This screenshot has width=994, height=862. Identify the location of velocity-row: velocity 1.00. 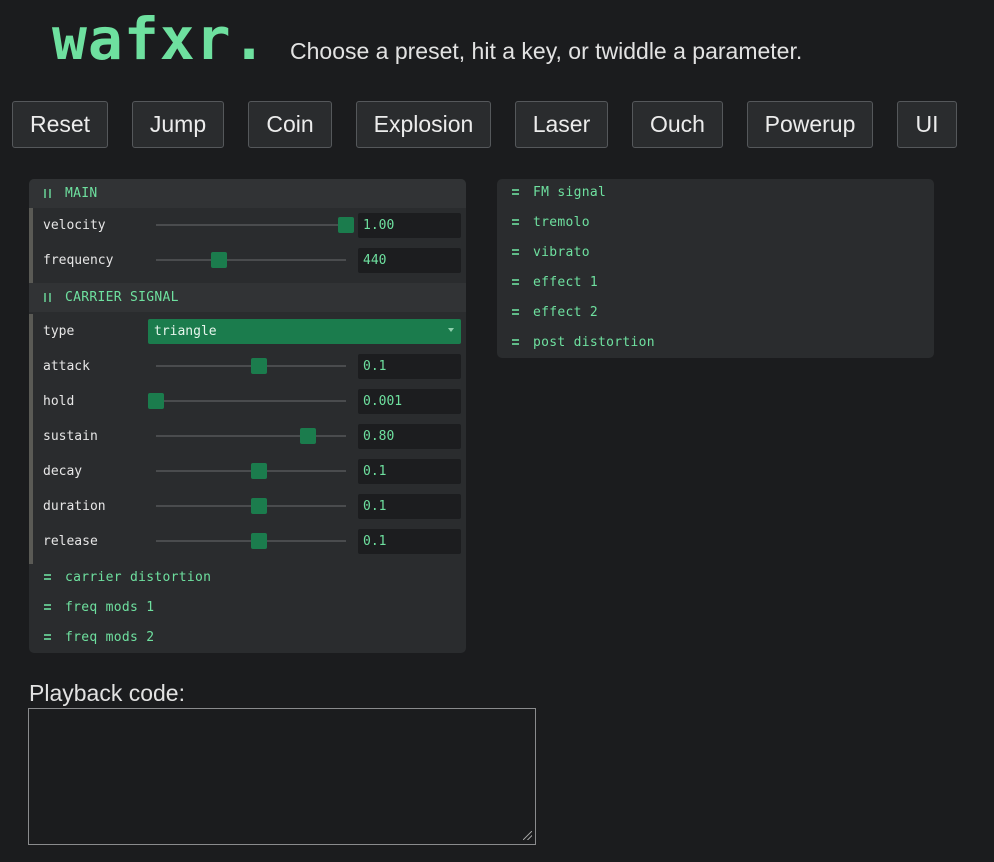
(249, 225).